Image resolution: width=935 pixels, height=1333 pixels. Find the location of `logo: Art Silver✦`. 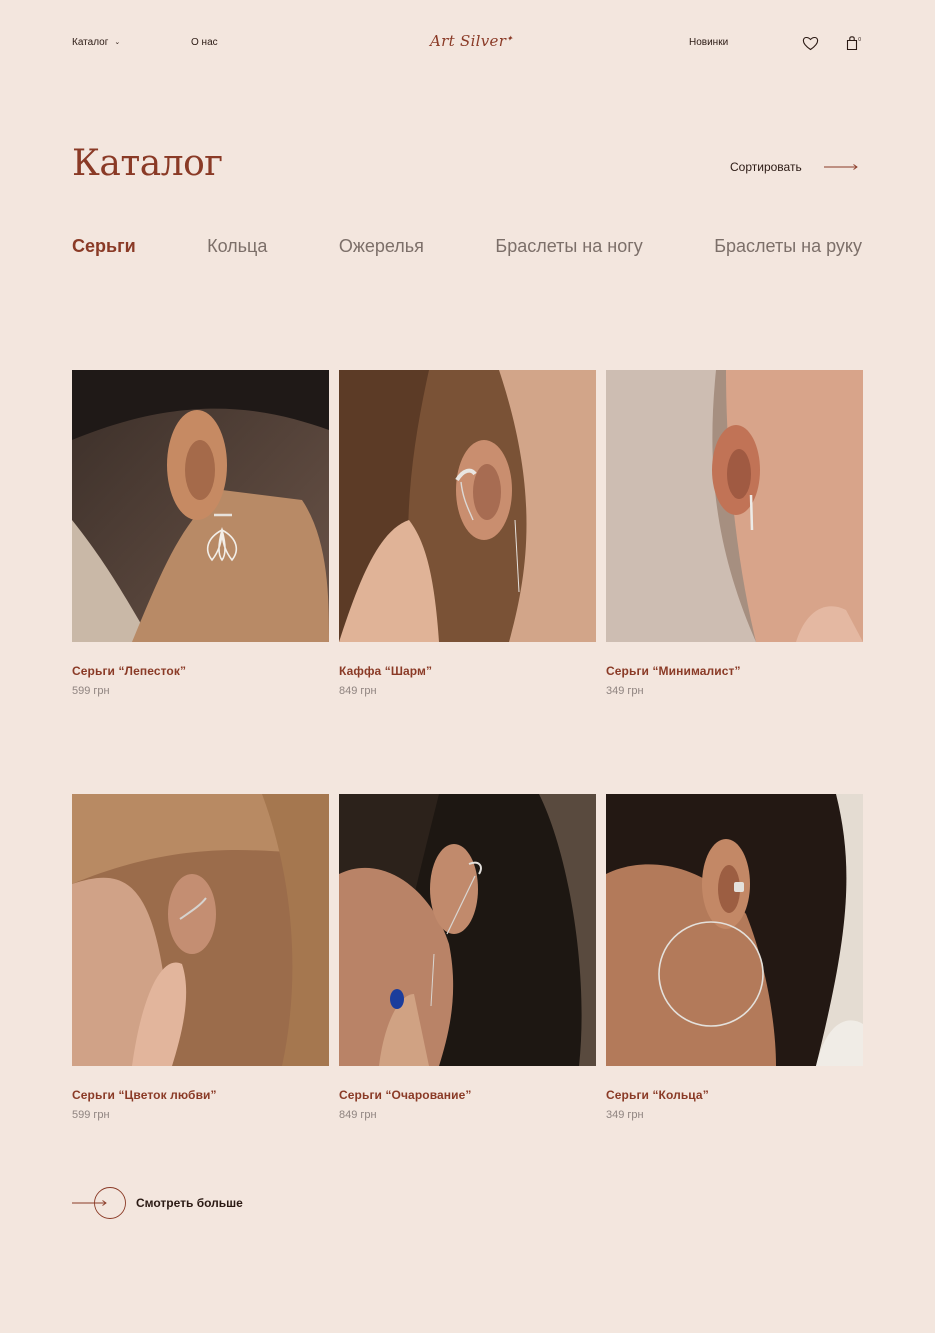

logo: Art Silver✦ is located at coordinates (471, 43).